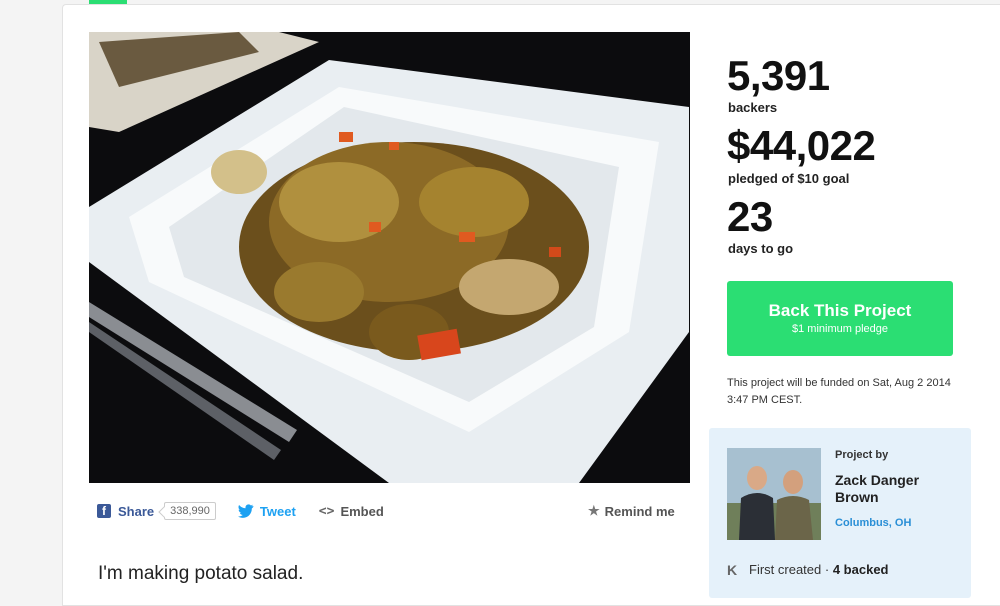 This screenshot has height=606, width=1000. I want to click on facebook-share-button: Share, so click(136, 511).